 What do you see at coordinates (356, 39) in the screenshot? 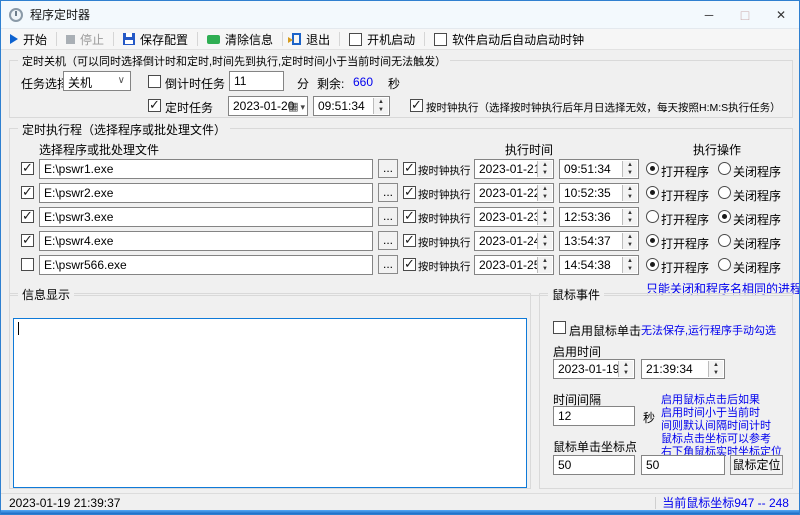
I see `boot-start-checkbox` at bounding box center [356, 39].